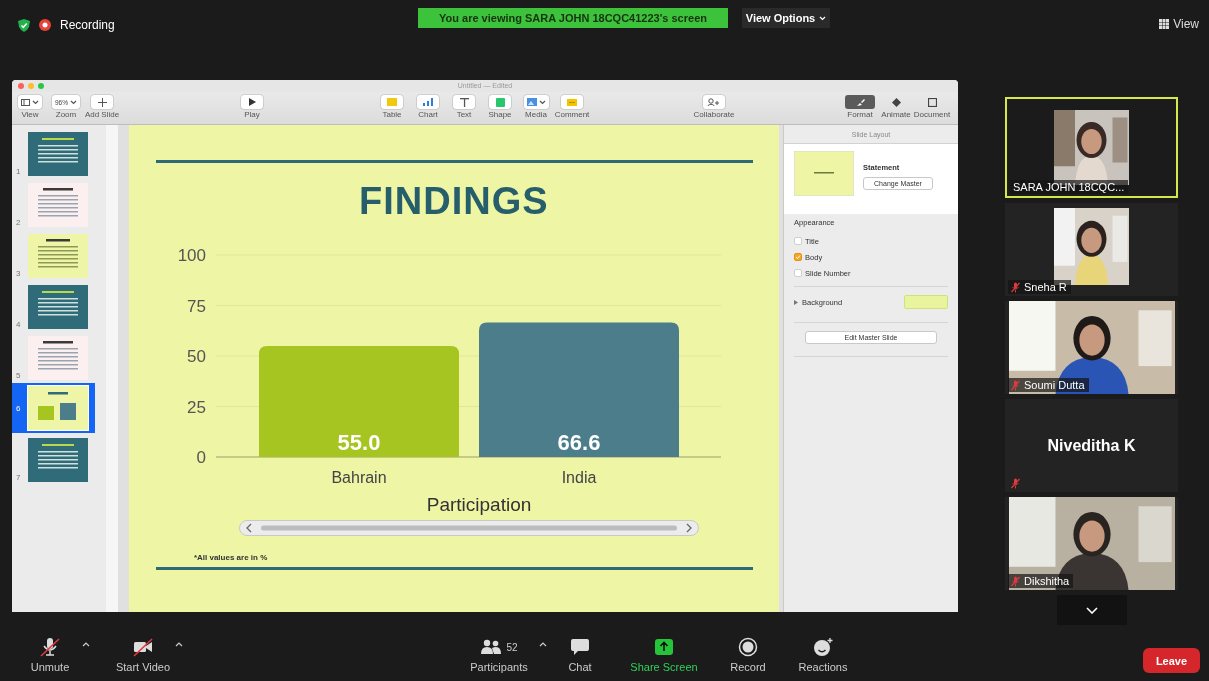 This screenshot has width=1209, height=681. I want to click on video-tile: Dikshitha, so click(1091, 543).